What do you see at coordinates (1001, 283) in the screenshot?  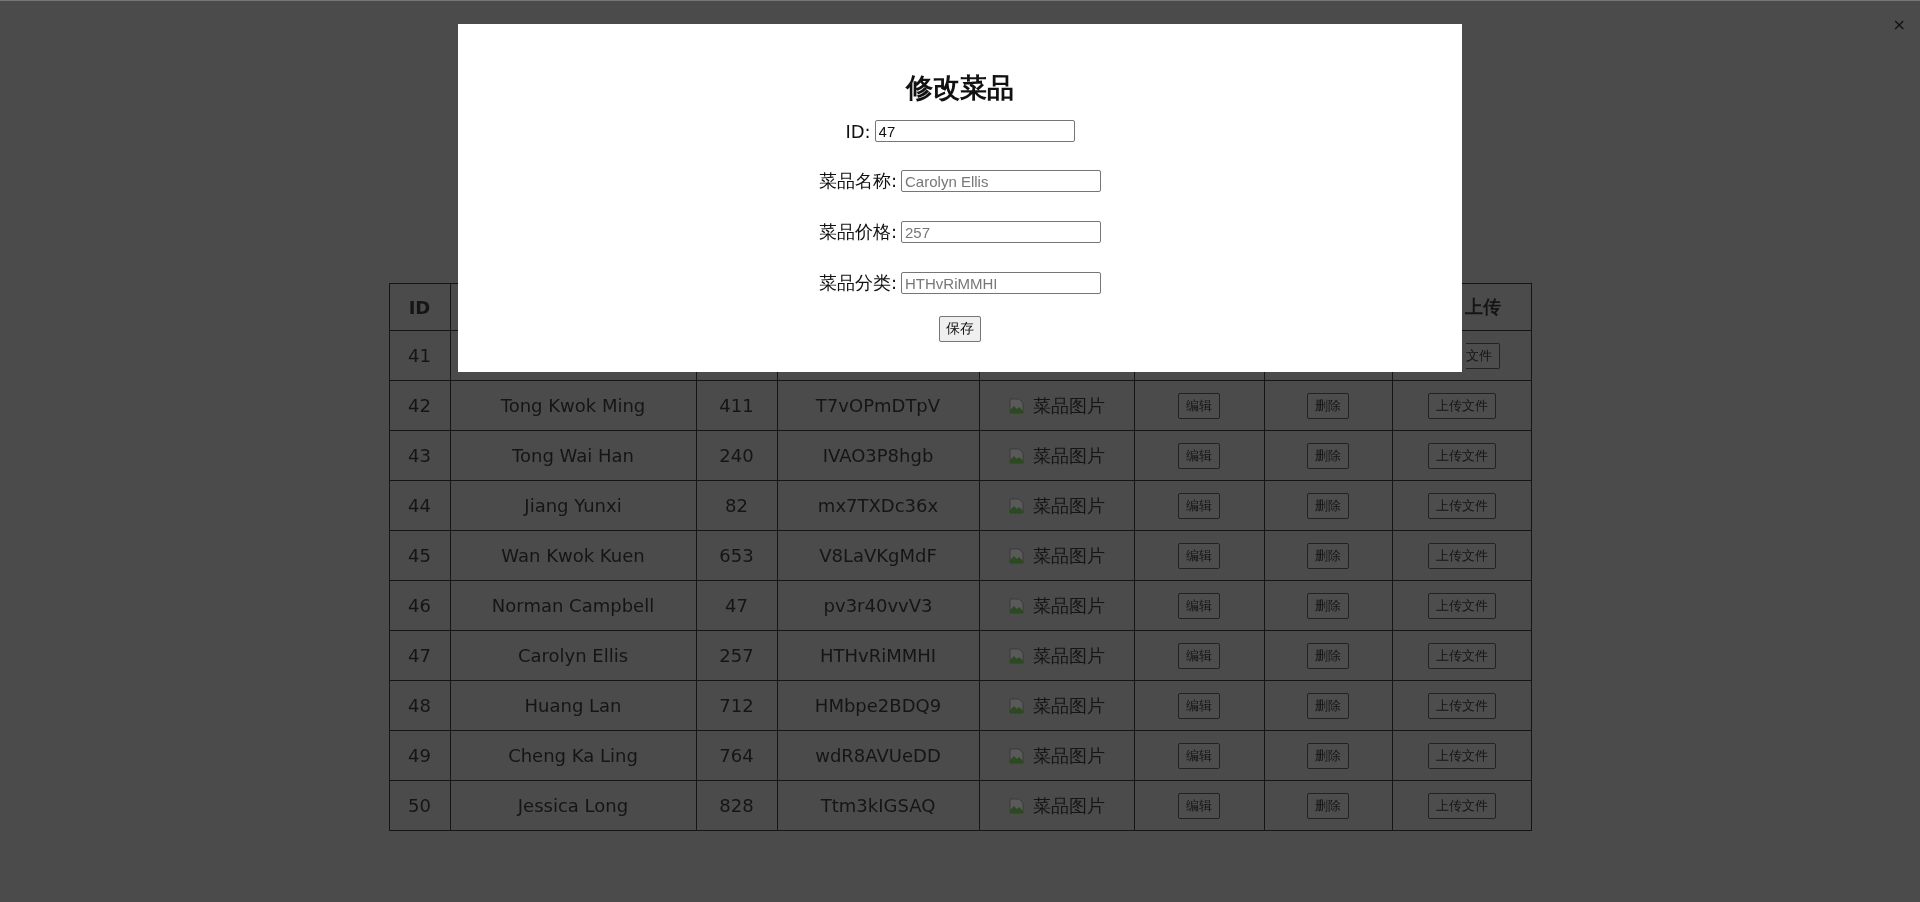 I see `input-field: HTHvRiMMHI` at bounding box center [1001, 283].